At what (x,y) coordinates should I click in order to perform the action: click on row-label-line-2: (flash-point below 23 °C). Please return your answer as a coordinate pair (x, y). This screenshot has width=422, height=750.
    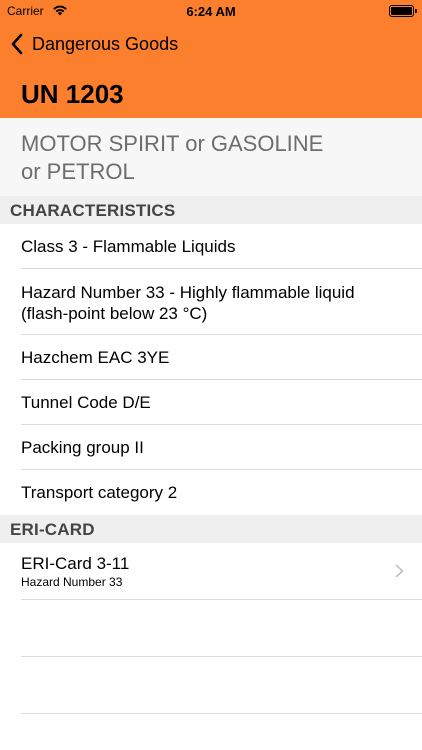
    Looking at the image, I should click on (114, 313).